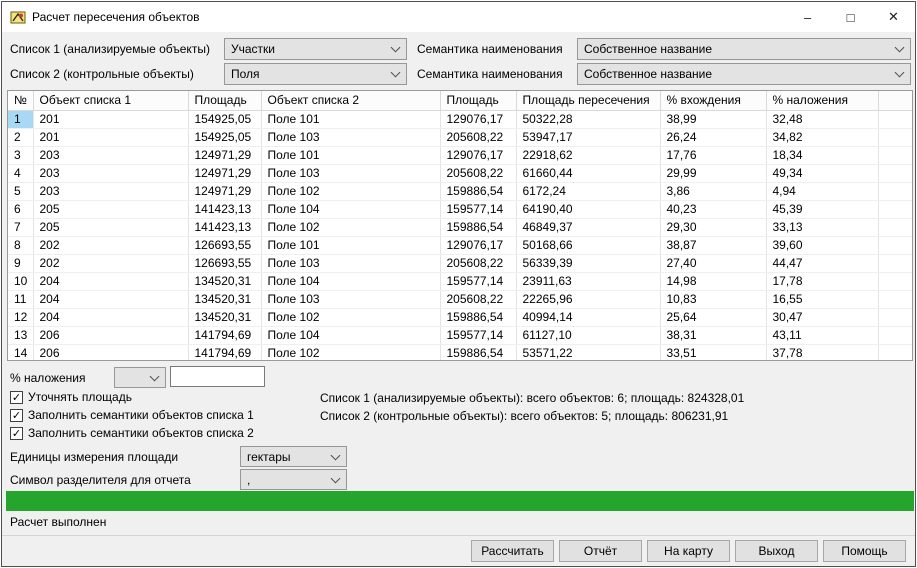  Describe the element at coordinates (713, 335) in the screenshot. I see `table-cell: 38,31` at that location.